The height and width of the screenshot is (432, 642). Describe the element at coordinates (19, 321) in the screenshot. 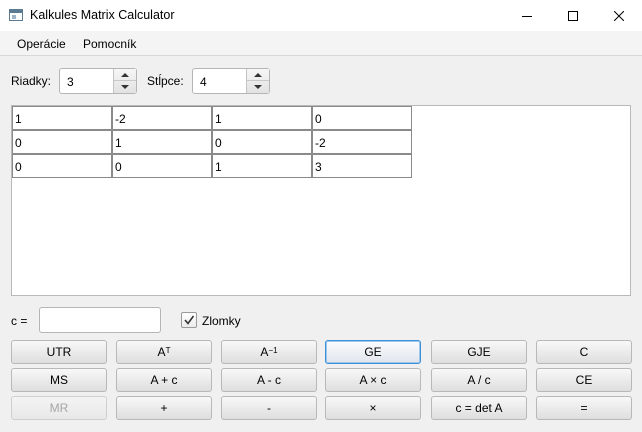

I see `constant-label: c =` at that location.